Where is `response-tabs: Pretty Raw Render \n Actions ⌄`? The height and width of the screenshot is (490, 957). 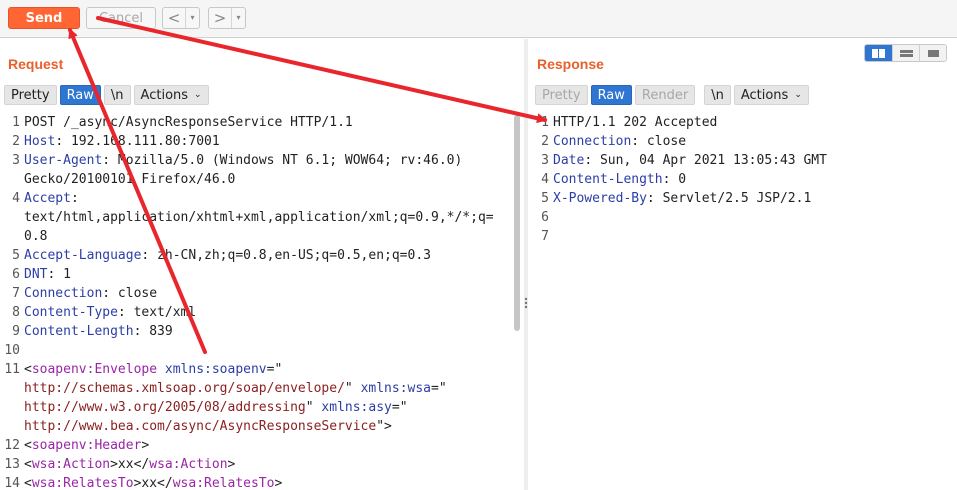
response-tabs: Pretty Raw Render \n Actions ⌄ is located at coordinates (672, 95).